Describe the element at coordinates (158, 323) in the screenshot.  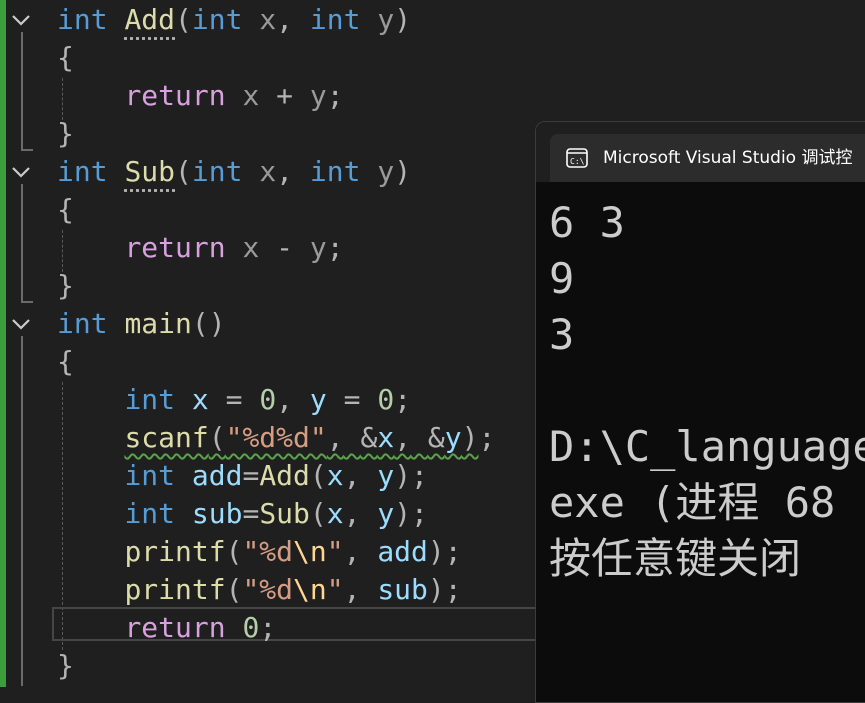
I see `code-token: main` at that location.